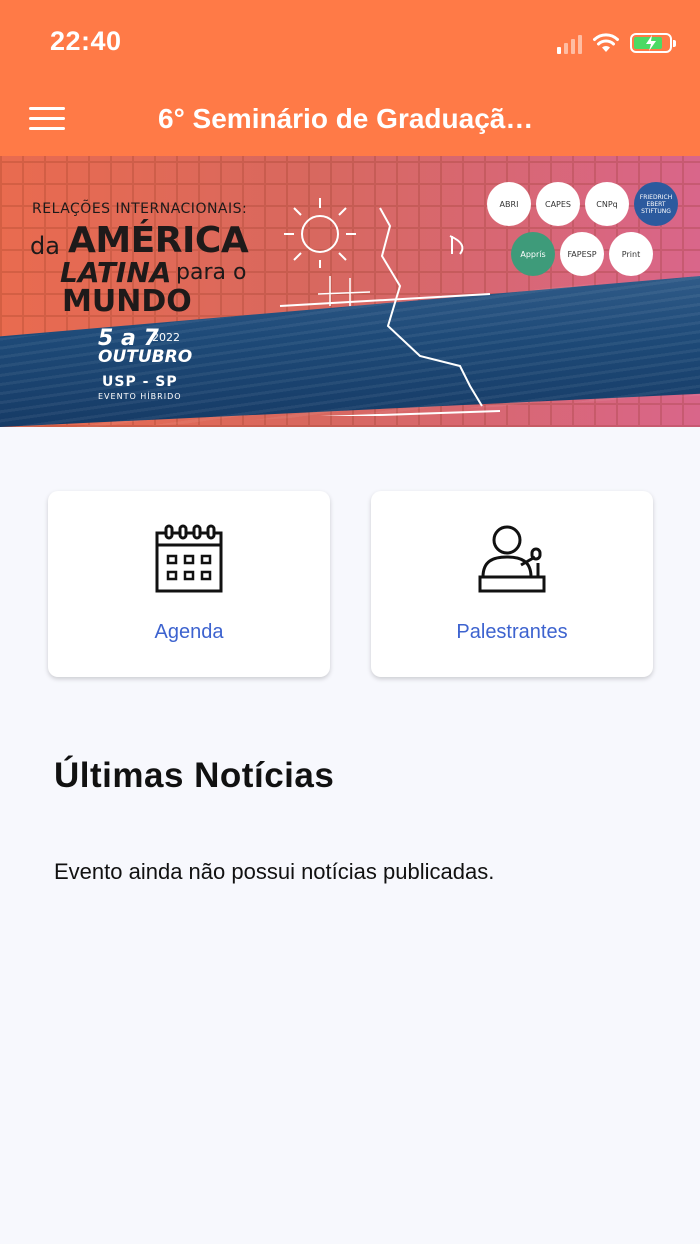  I want to click on banner-kicker: RELAÇÕES INTERNACIONAIS:, so click(140, 209).